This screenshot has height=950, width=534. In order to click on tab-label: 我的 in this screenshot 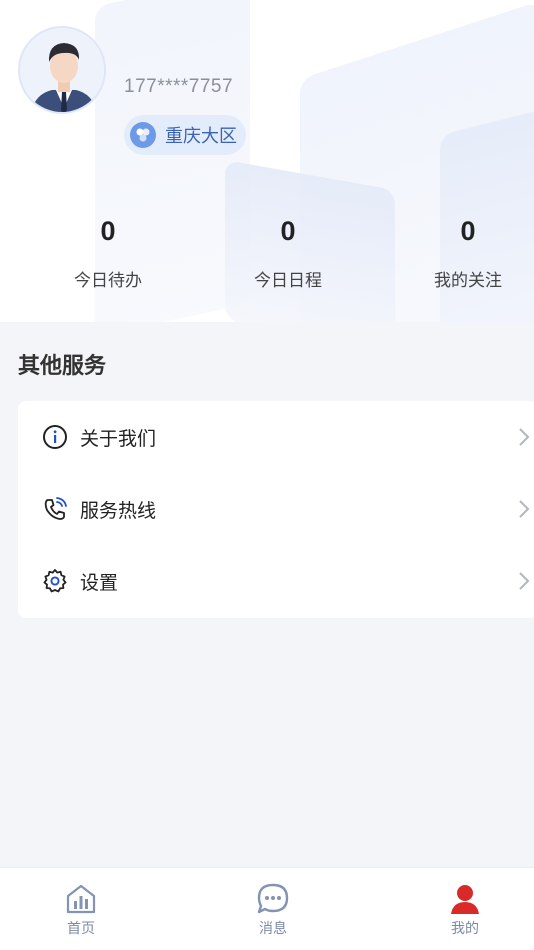, I will do `click(465, 929)`.